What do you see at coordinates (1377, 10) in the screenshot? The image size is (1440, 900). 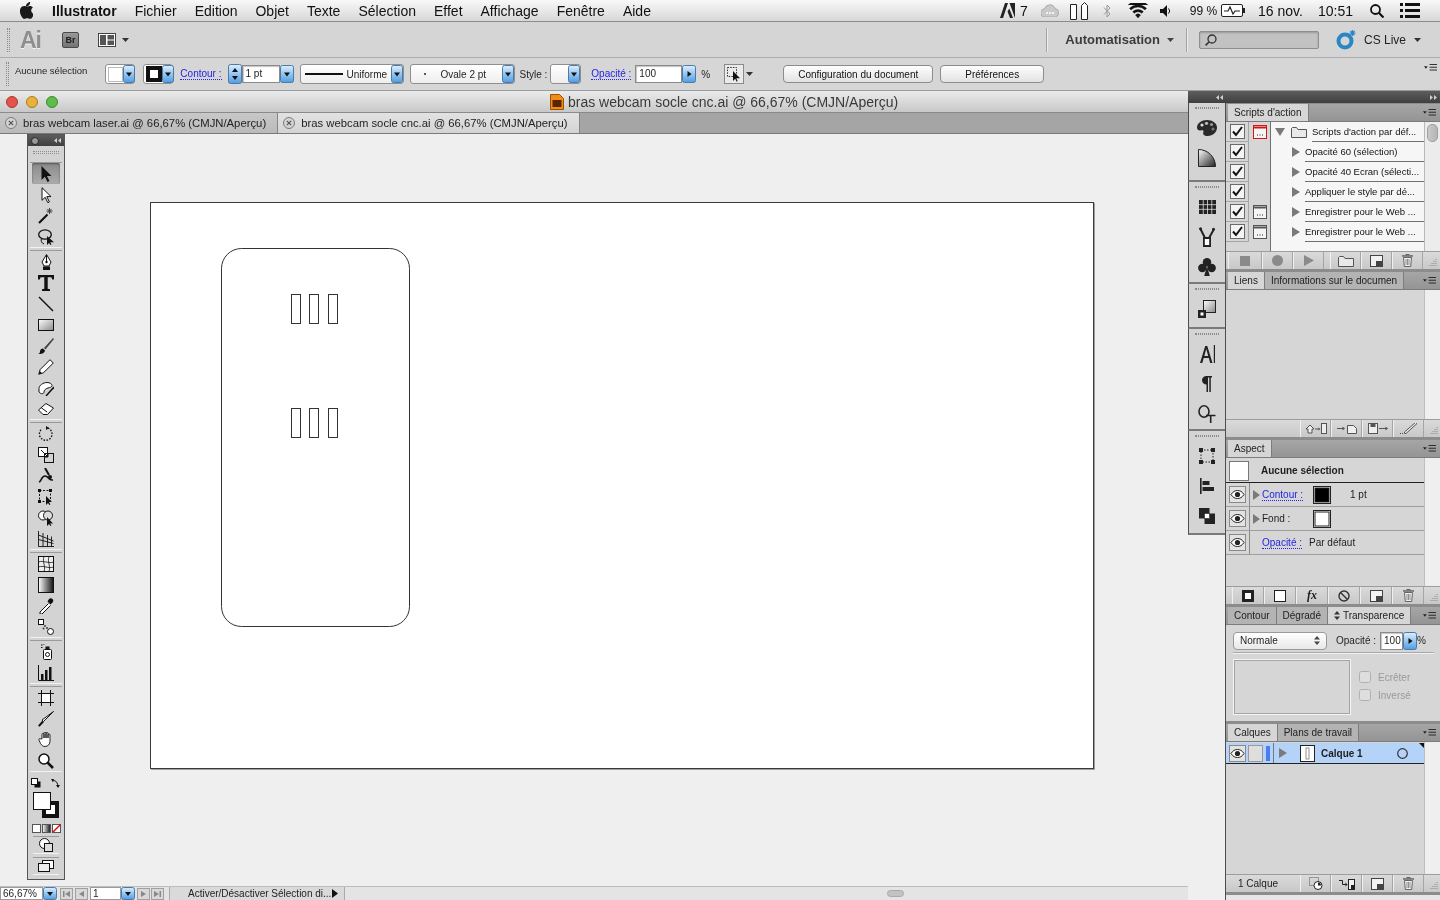 I see `search-icon` at bounding box center [1377, 10].